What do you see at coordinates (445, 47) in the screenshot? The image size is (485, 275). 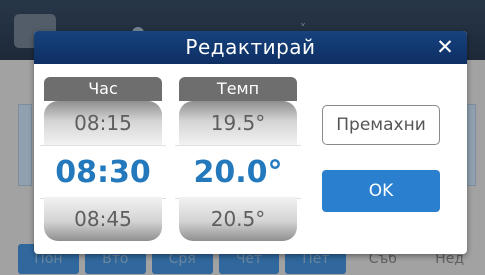 I see `close-icon: ✕` at bounding box center [445, 47].